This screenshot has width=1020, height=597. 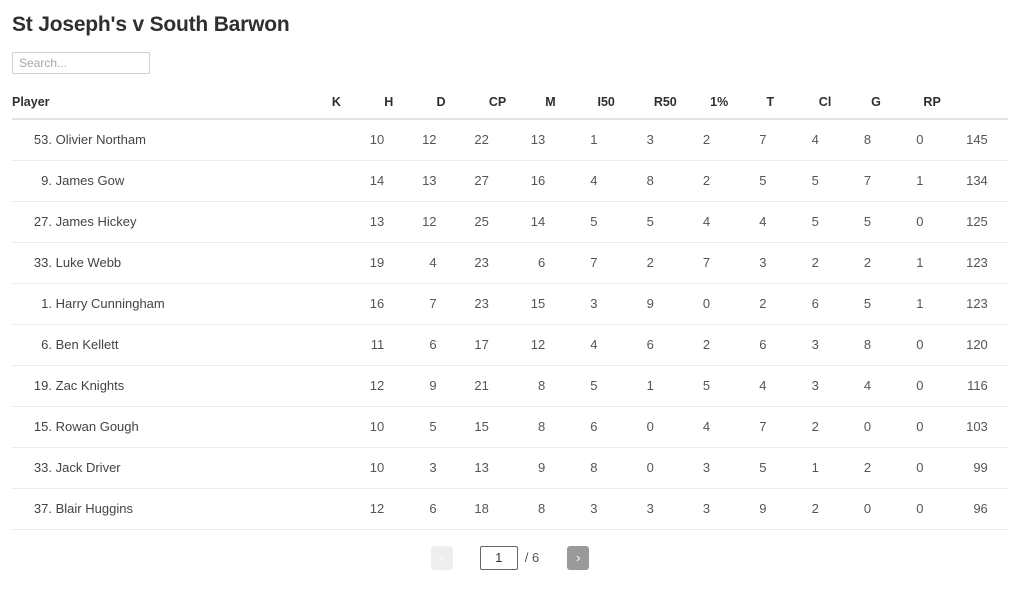 What do you see at coordinates (90, 385) in the screenshot?
I see `player-name: Zac Knights` at bounding box center [90, 385].